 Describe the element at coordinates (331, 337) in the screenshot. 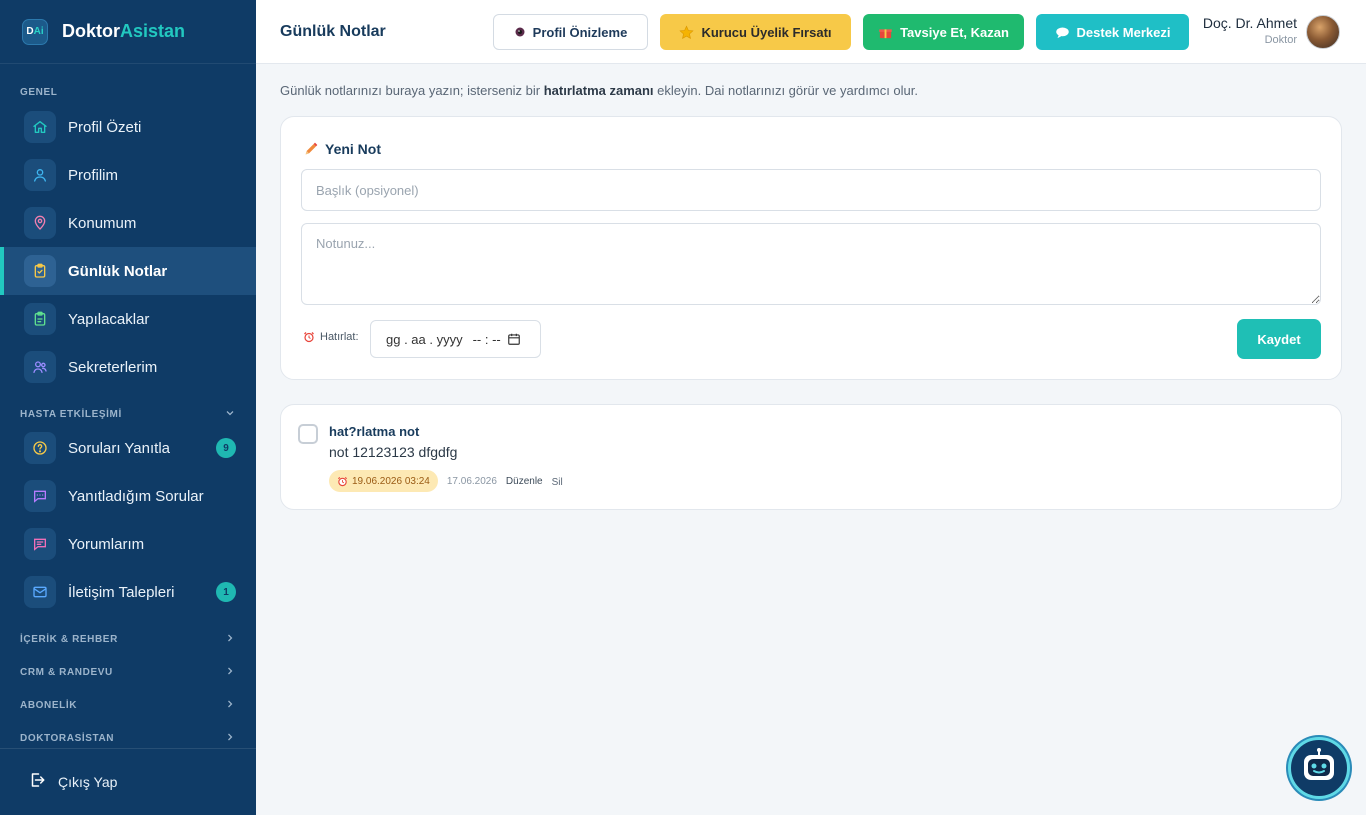

I see `reminder-label: Hatırlat:` at that location.